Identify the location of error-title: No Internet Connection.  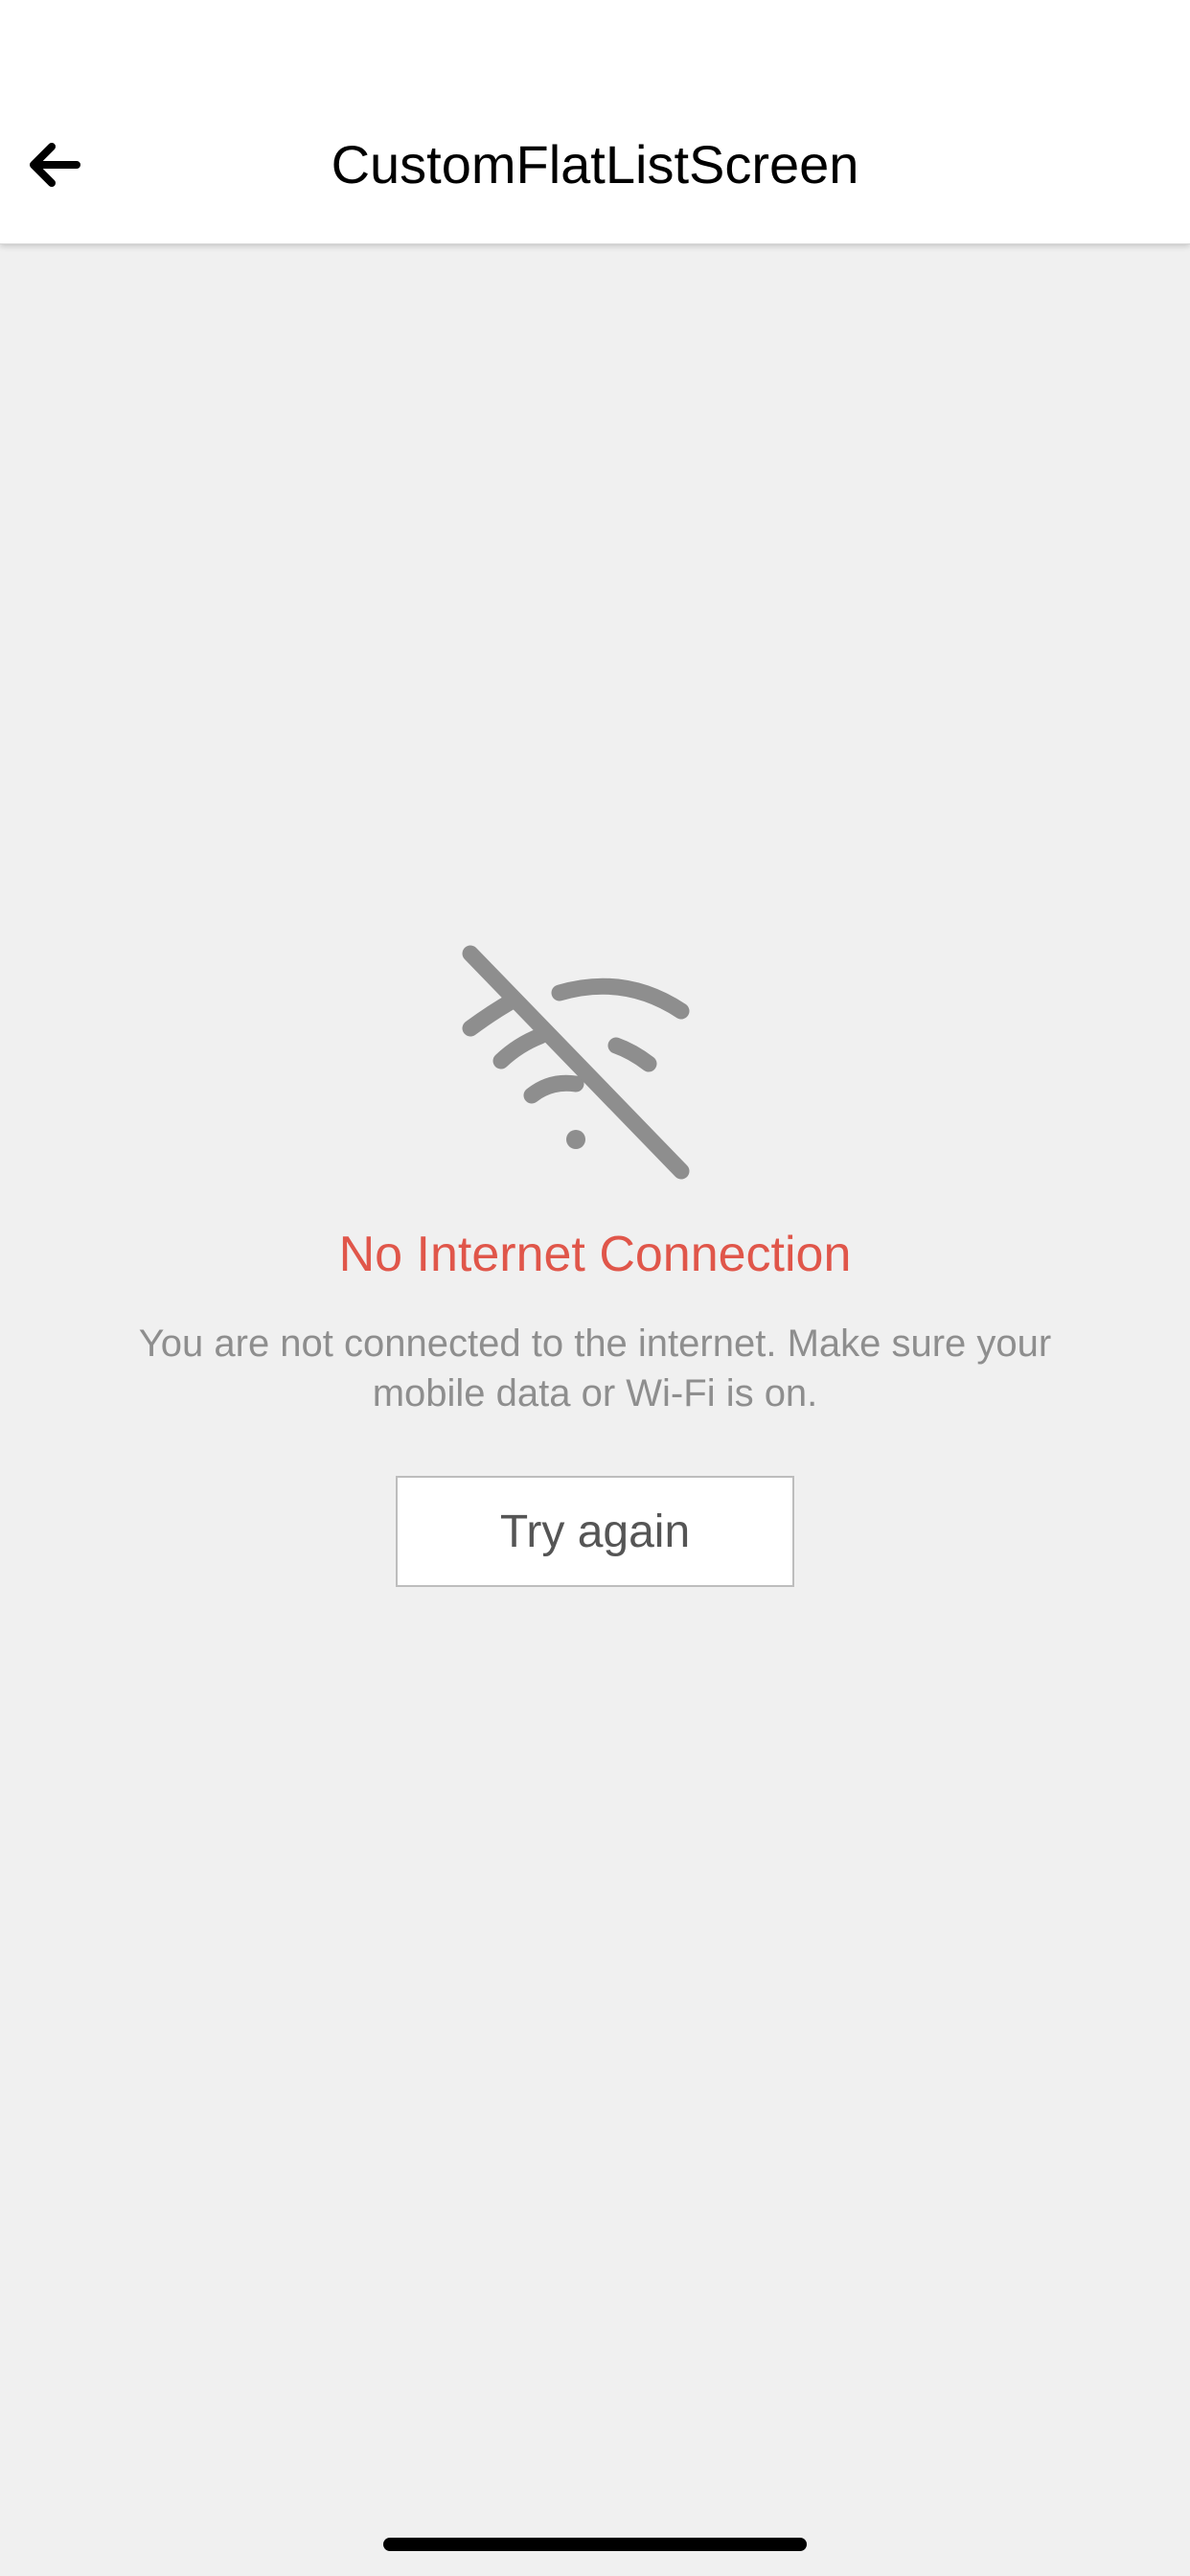
(595, 1254).